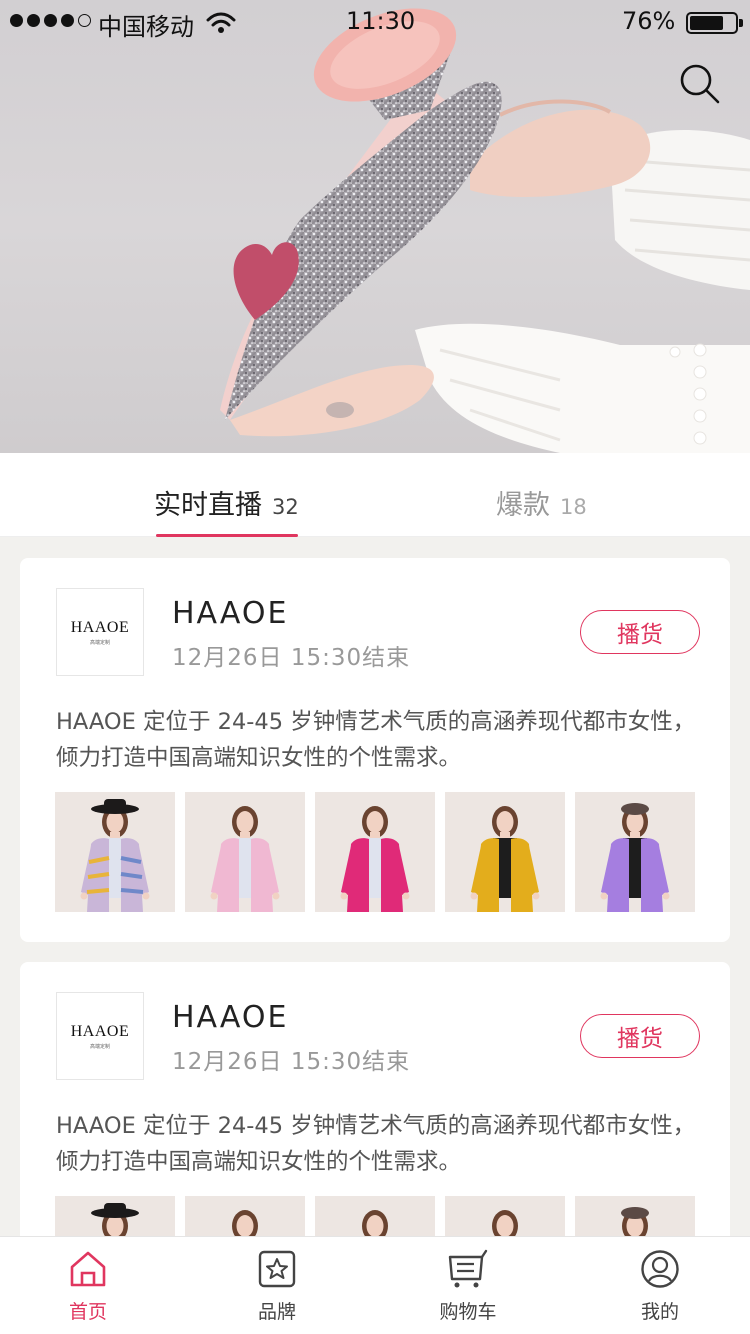 The image size is (750, 1334). I want to click on tab-live: 实时直播 32, so click(226, 502).